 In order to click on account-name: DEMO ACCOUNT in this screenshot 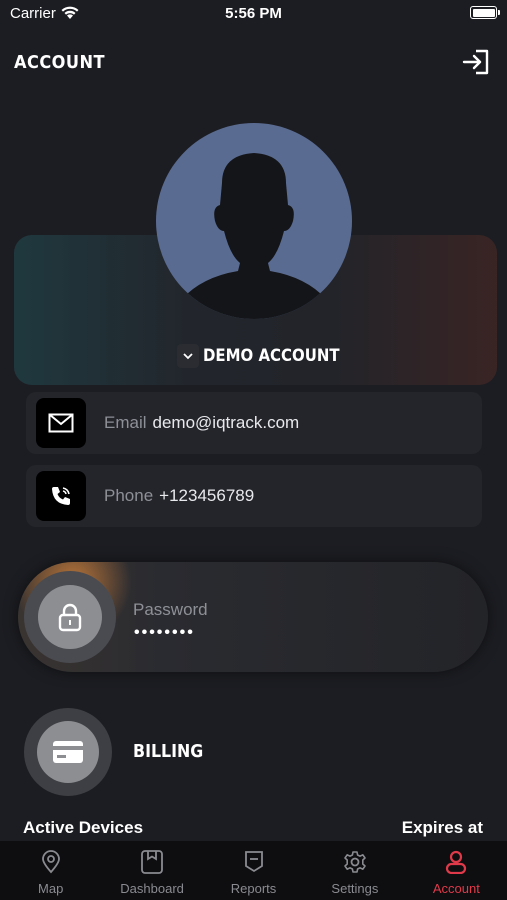, I will do `click(271, 356)`.